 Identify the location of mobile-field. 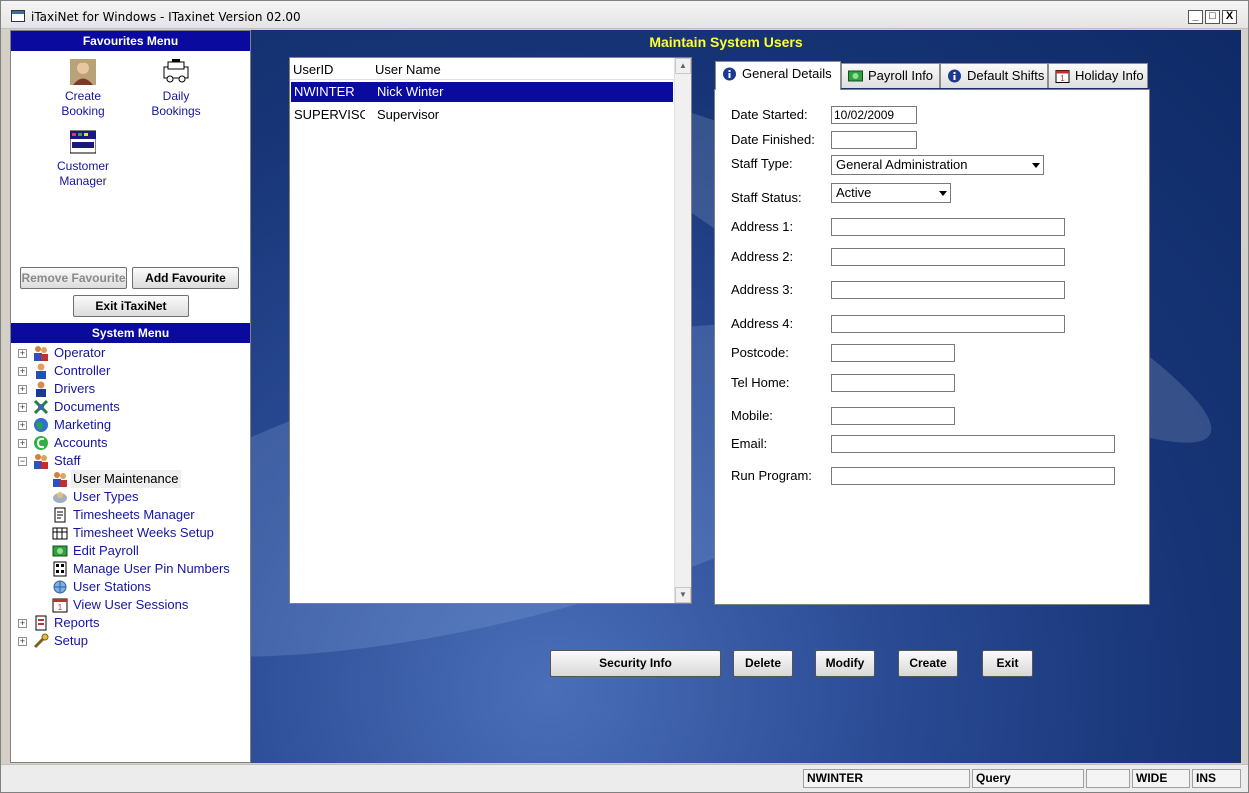
(893, 416).